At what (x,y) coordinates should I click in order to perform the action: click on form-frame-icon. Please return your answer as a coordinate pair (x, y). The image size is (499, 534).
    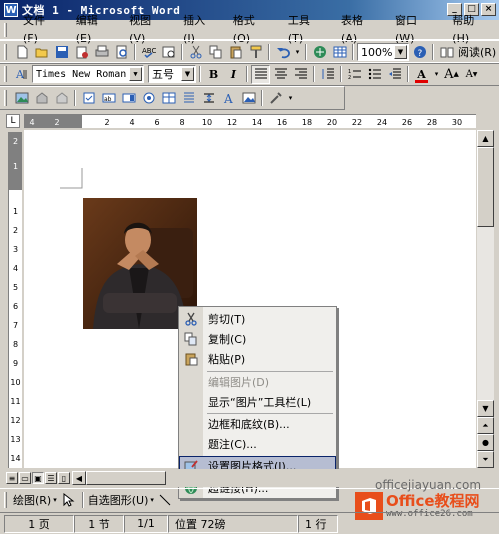
    Looking at the image, I should click on (188, 98).